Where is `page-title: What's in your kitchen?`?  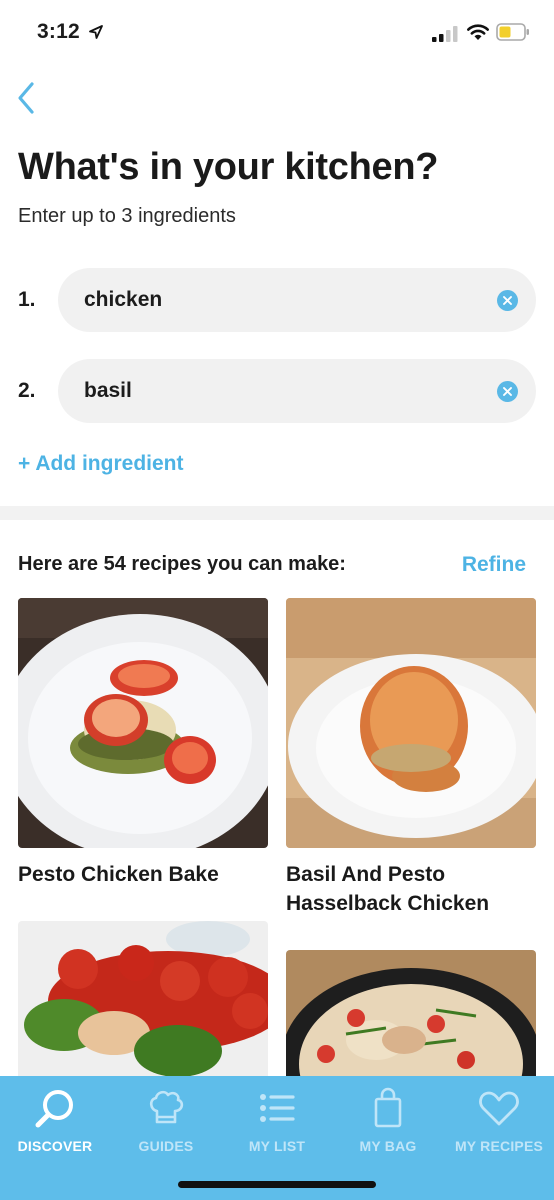 page-title: What's in your kitchen? is located at coordinates (228, 167).